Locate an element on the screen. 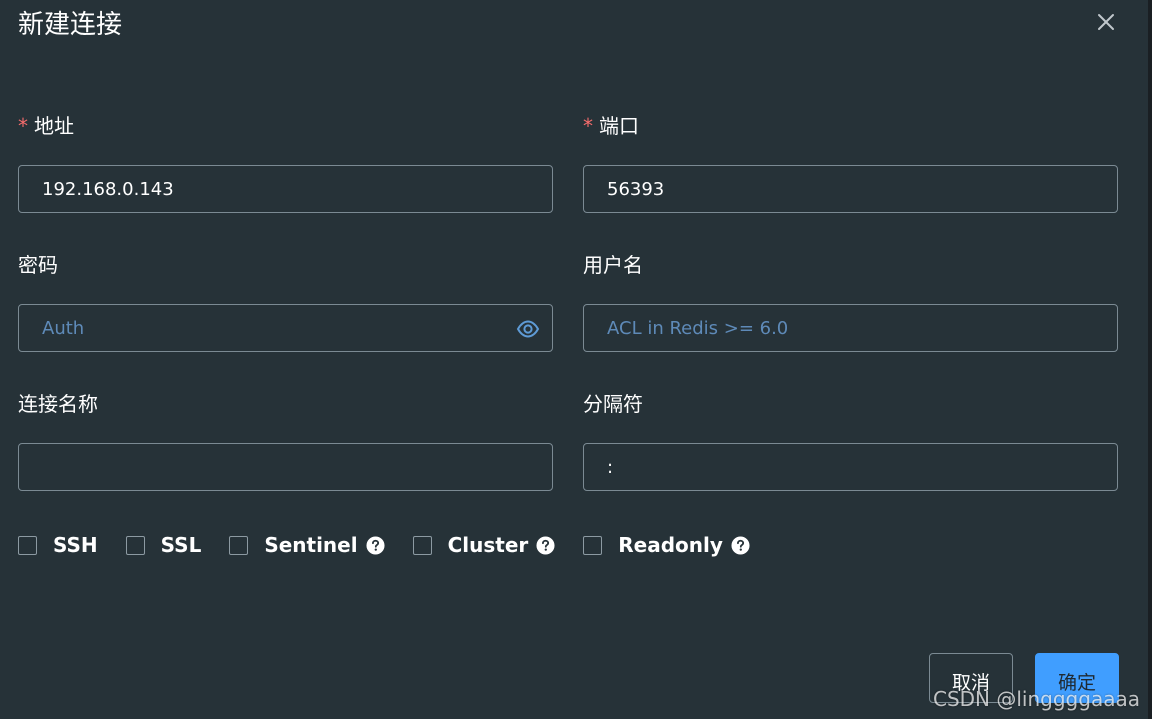 This screenshot has height=719, width=1152. option-sentinel: Sentinel is located at coordinates (307, 545).